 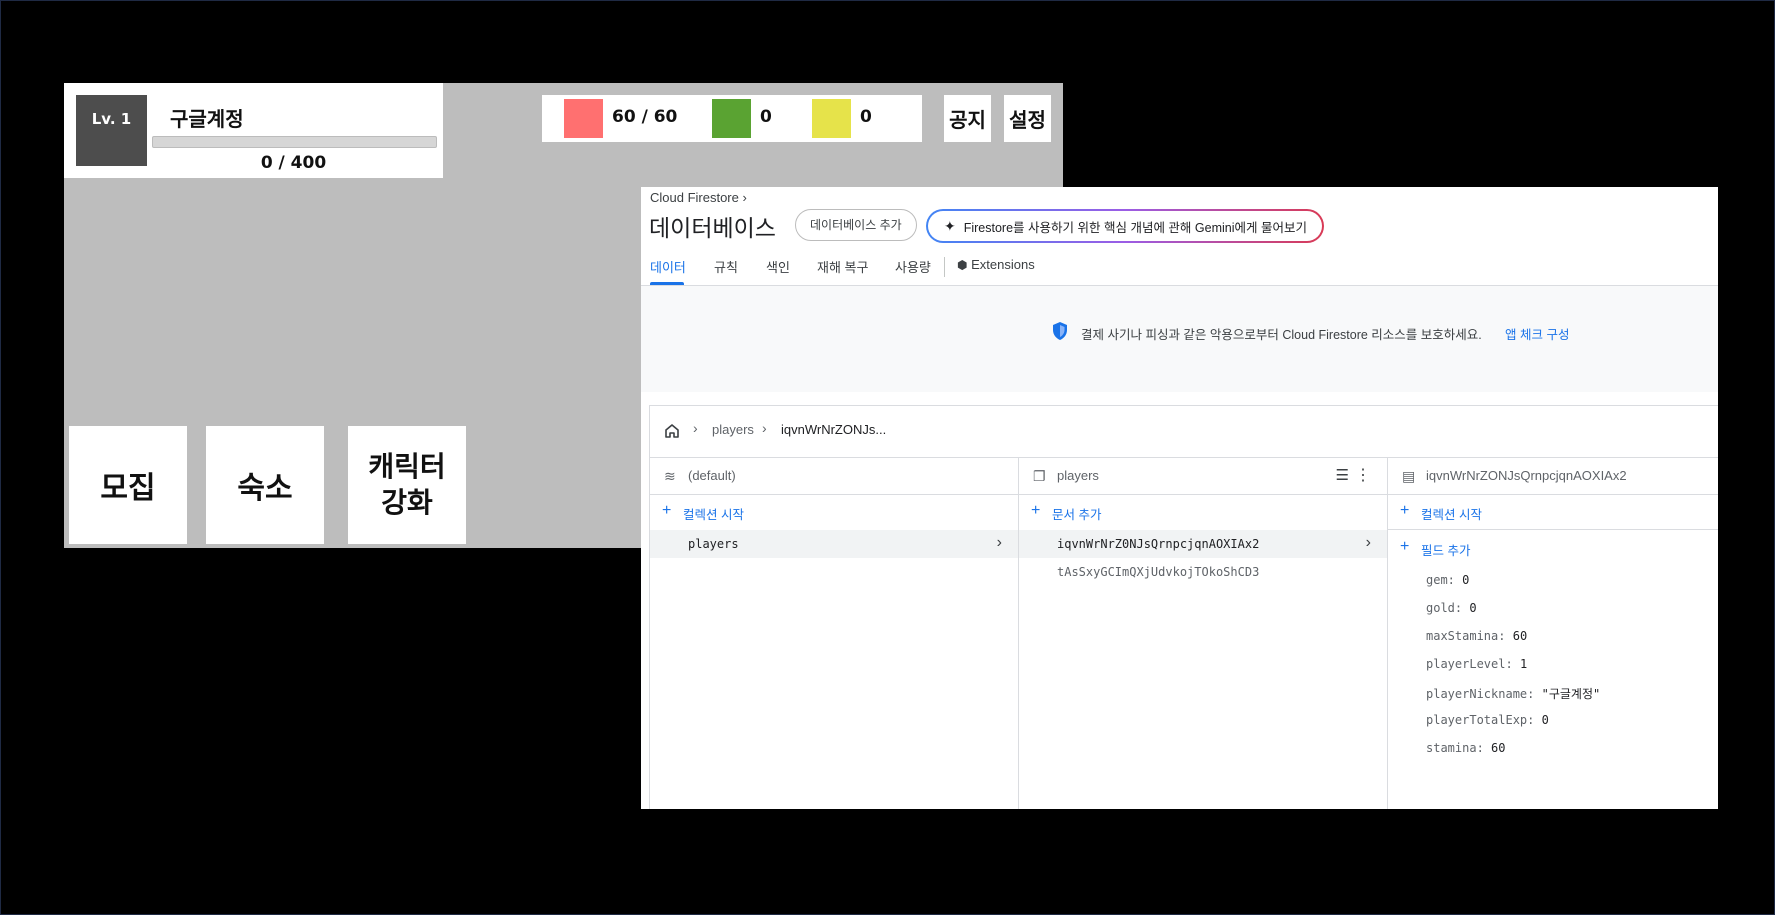 I want to click on tab-indexes: 색인, so click(x=778, y=266).